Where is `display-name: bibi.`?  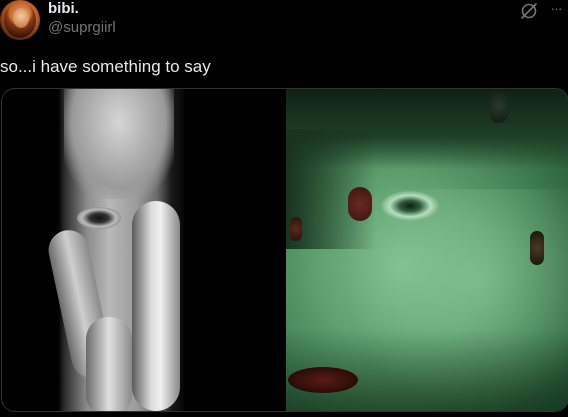
display-name: bibi. is located at coordinates (63, 9).